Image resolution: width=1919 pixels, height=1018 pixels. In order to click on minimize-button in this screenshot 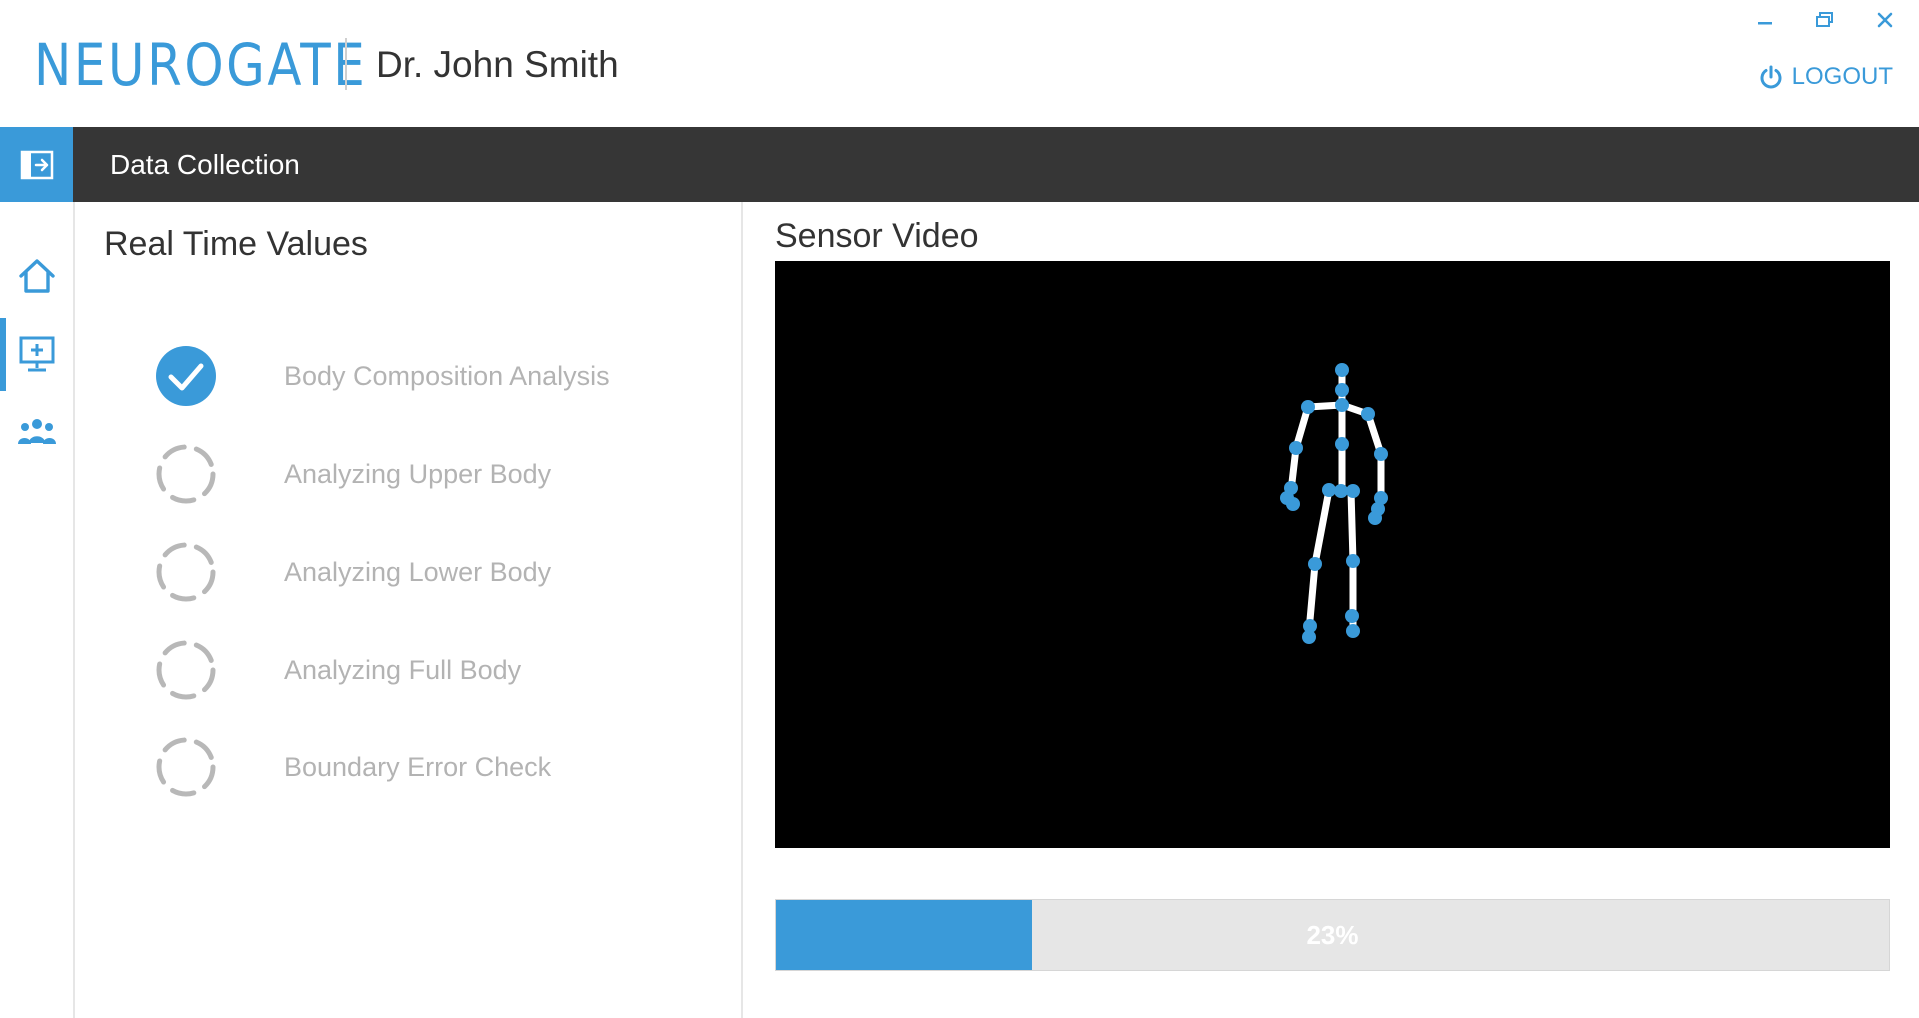, I will do `click(1765, 20)`.